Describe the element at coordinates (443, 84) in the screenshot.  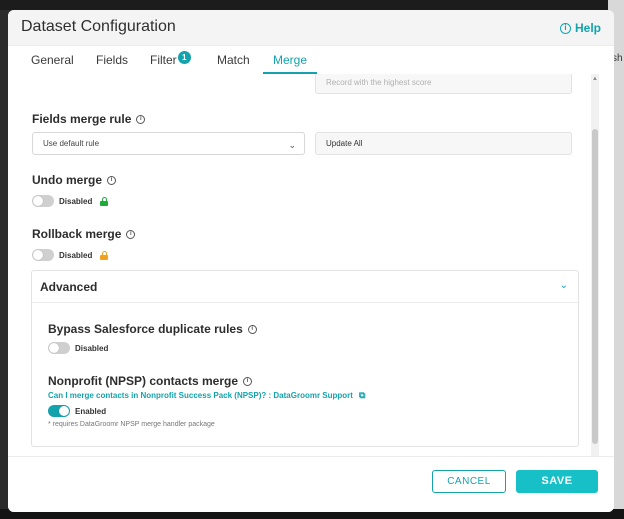
I see `master-record-rule-field: Record with the highest score` at that location.